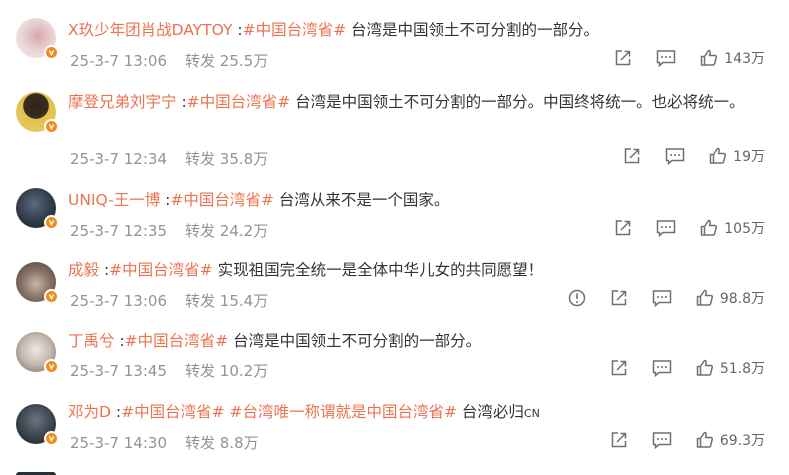  I want to click on timestamp: 25-3-7 14:30, so click(118, 443).